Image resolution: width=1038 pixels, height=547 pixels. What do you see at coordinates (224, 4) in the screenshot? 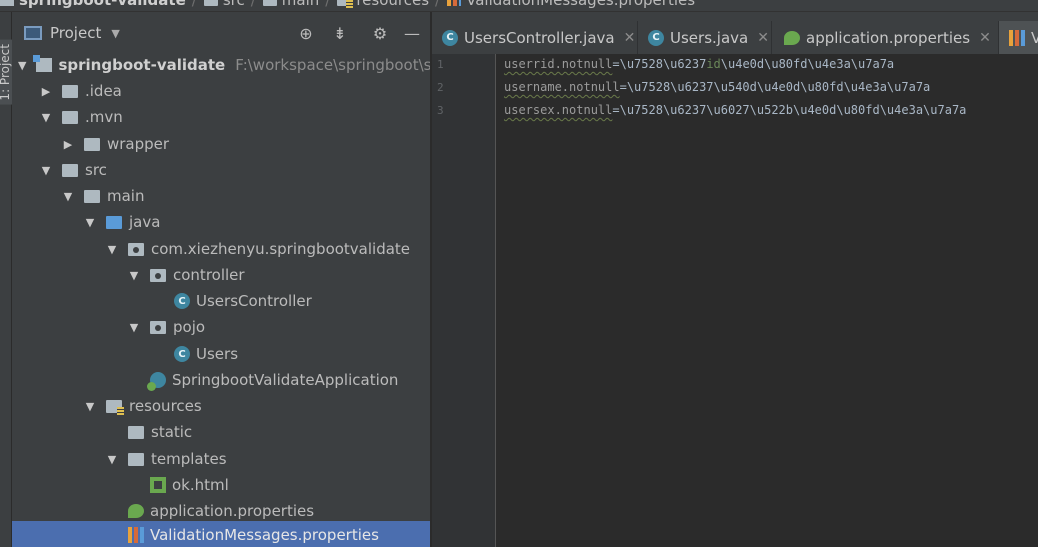
I see `breadcrumb-item-src: src` at bounding box center [224, 4].